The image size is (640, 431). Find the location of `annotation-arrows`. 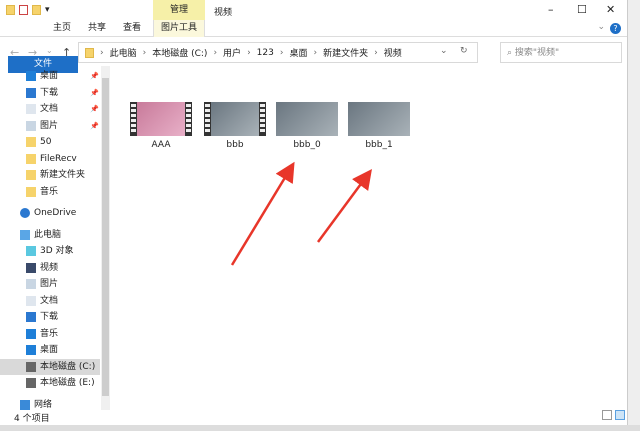

annotation-arrows is located at coordinates (301, 213).